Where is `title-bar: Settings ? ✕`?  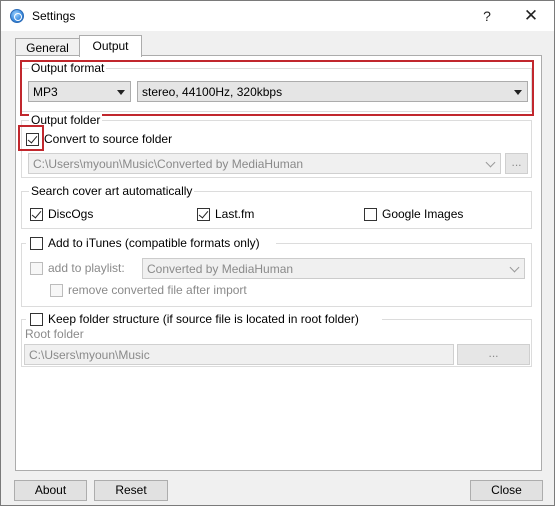
title-bar: Settings ? ✕ is located at coordinates (277, 16).